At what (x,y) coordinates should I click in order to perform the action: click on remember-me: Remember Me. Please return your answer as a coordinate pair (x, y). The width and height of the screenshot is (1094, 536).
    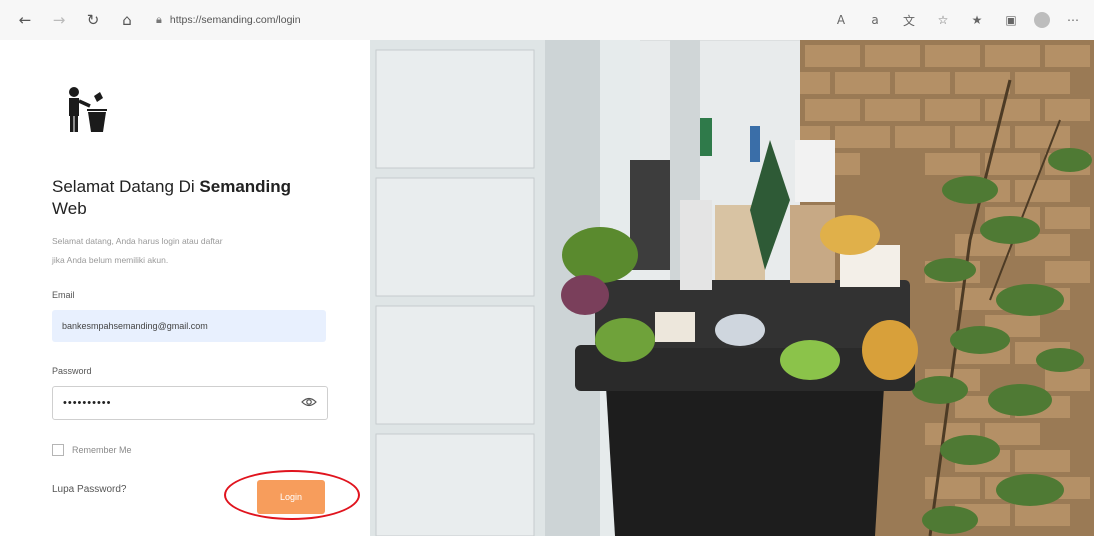
    Looking at the image, I should click on (92, 450).